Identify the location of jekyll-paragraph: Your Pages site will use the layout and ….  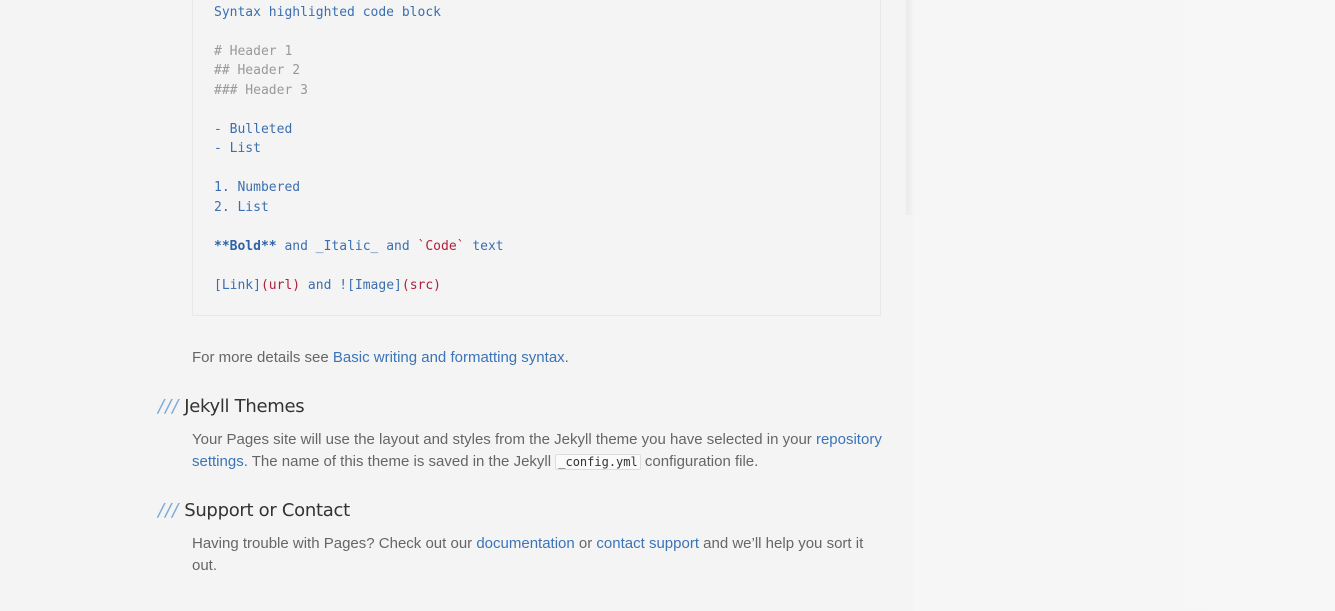
(542, 451).